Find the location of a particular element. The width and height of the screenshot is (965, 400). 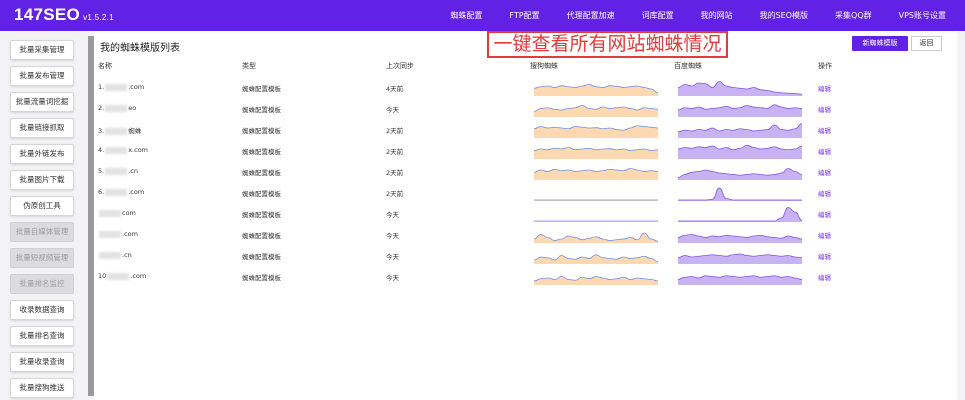

last-sync: 4天前 is located at coordinates (395, 89).